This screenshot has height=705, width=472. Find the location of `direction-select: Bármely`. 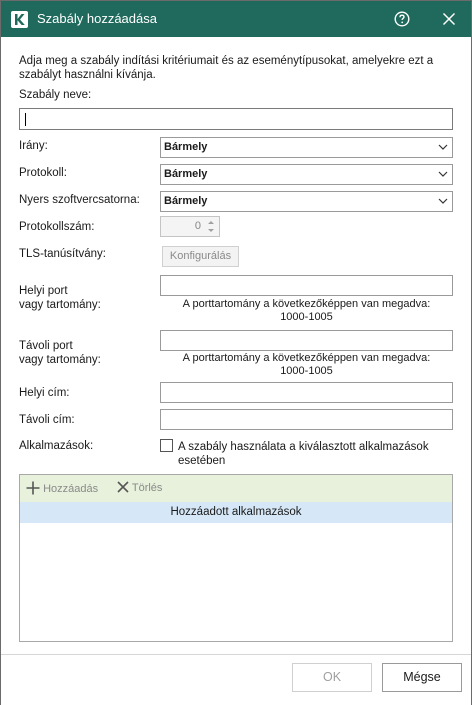

direction-select: Bármely is located at coordinates (306, 147).